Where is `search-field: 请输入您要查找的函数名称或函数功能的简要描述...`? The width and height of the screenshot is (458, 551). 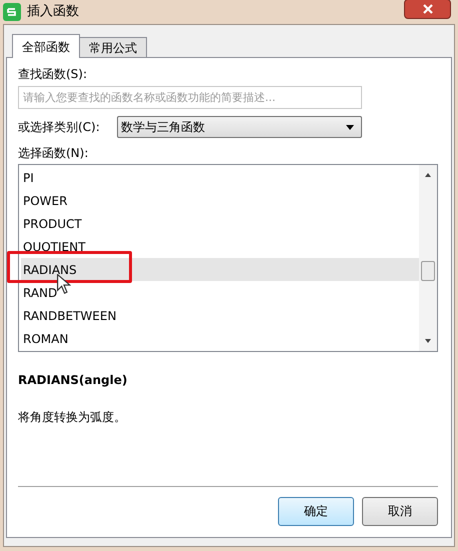
search-field: 请输入您要查找的函数名称或函数功能的简要描述... is located at coordinates (190, 97).